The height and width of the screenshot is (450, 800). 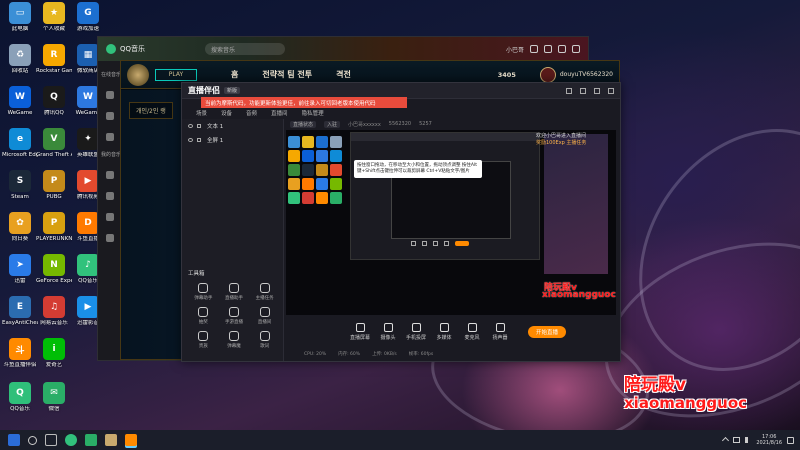 I want to click on desktop-icon: E EasyAntiCheat, so click(x=20, y=311).